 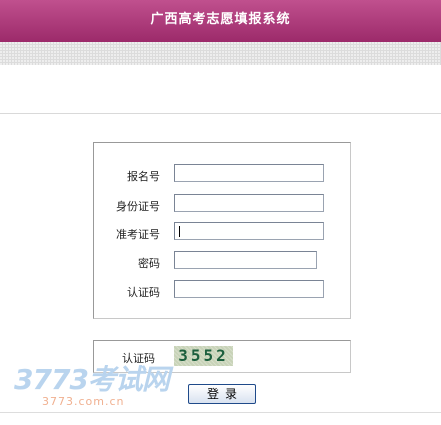 I want to click on verification-code-label: 认证码, so click(x=143, y=292).